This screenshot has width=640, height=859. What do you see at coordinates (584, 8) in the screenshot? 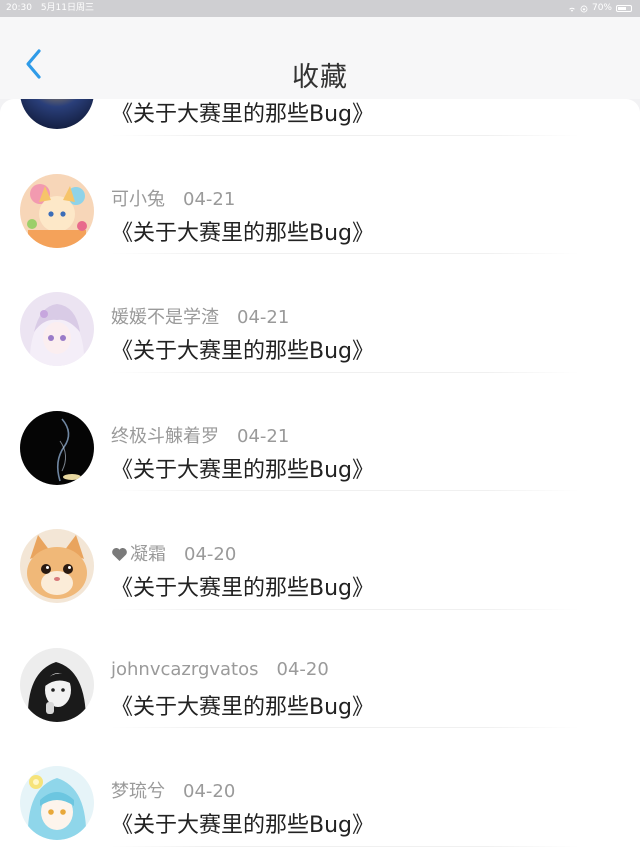
I see `orientation-lock-icon` at bounding box center [584, 8].